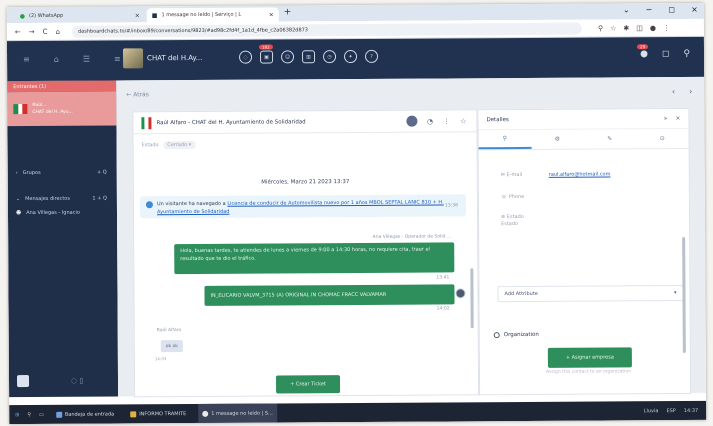  I want to click on start-icon: ⊞, so click(17, 415).